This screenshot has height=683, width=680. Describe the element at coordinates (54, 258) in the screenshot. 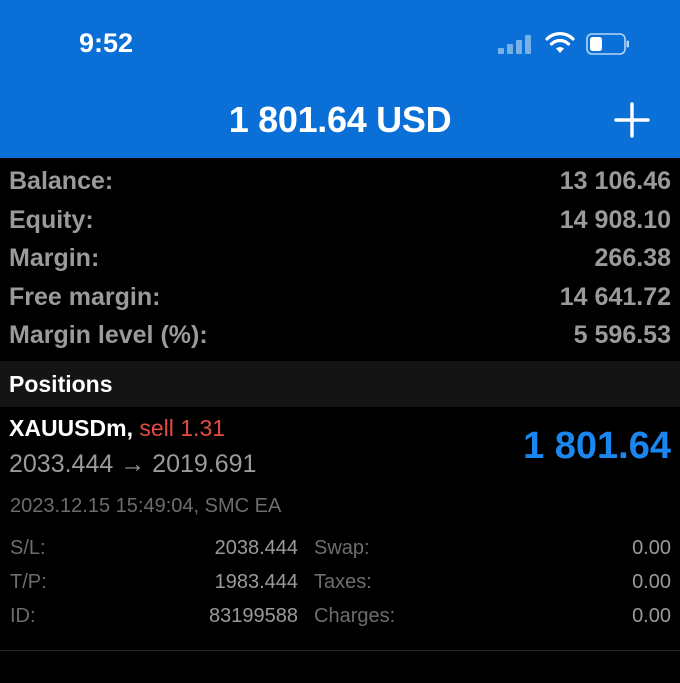

I see `margin-label: Margin:` at that location.